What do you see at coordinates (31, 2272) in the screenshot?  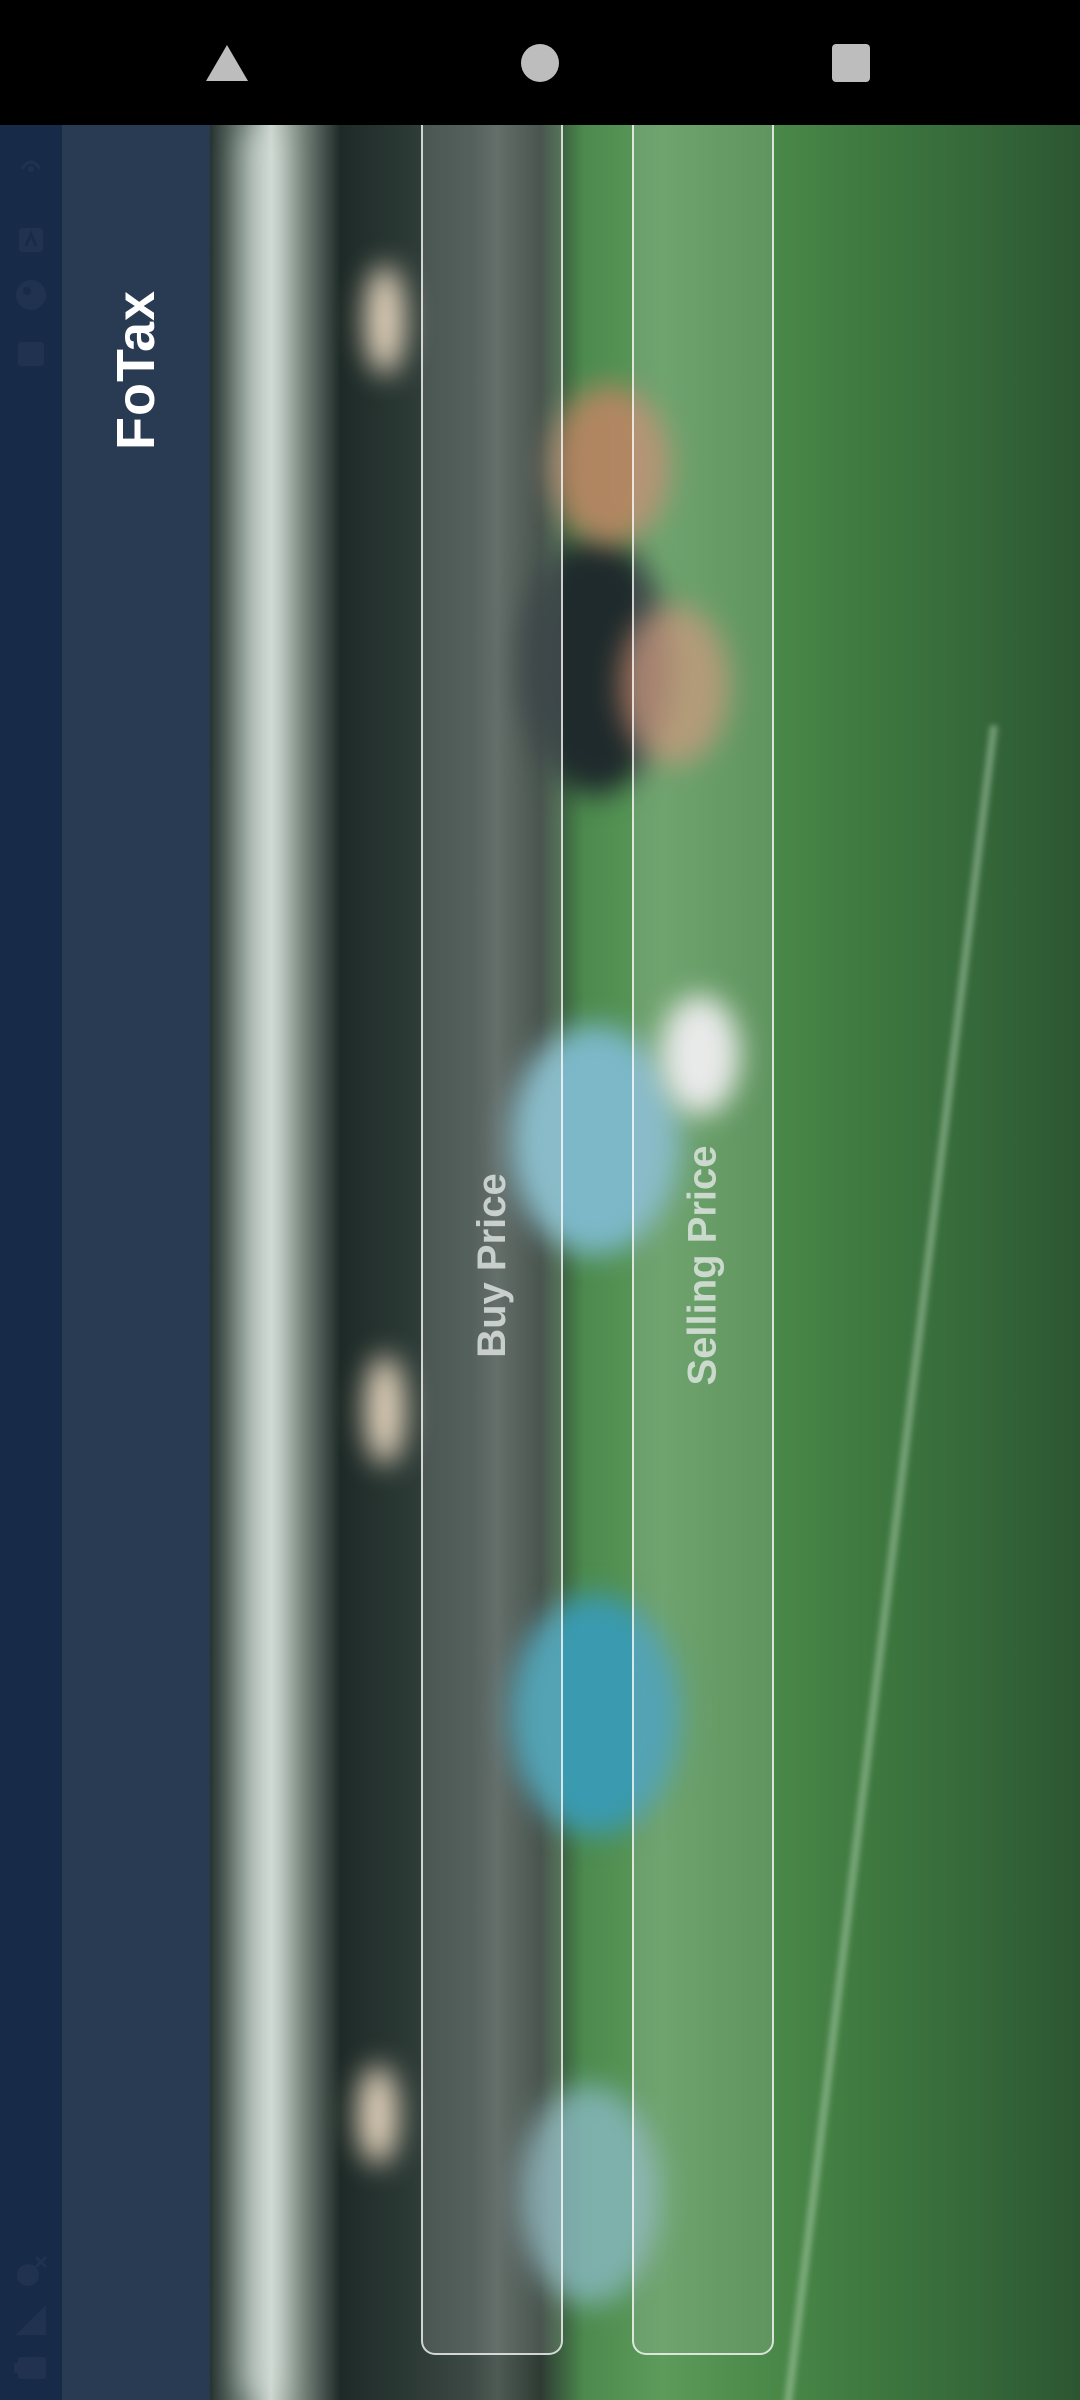 I see `no-sim-icon` at bounding box center [31, 2272].